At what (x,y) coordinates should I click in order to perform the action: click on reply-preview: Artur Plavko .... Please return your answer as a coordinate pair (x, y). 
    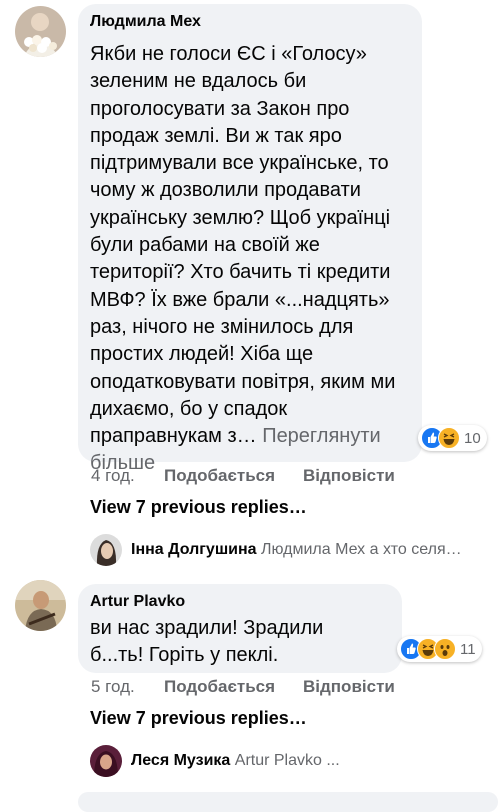
    Looking at the image, I should click on (287, 760).